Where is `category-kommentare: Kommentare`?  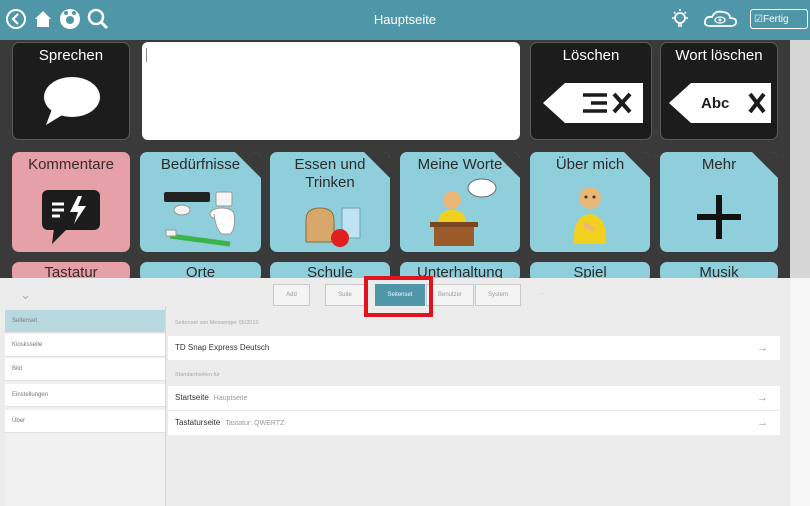 category-kommentare: Kommentare is located at coordinates (71, 202).